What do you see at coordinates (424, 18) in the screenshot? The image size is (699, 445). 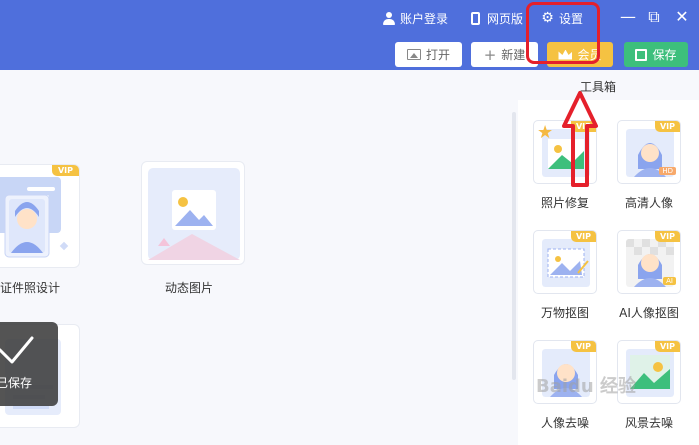 I see `account-login-label: 账户登录` at bounding box center [424, 18].